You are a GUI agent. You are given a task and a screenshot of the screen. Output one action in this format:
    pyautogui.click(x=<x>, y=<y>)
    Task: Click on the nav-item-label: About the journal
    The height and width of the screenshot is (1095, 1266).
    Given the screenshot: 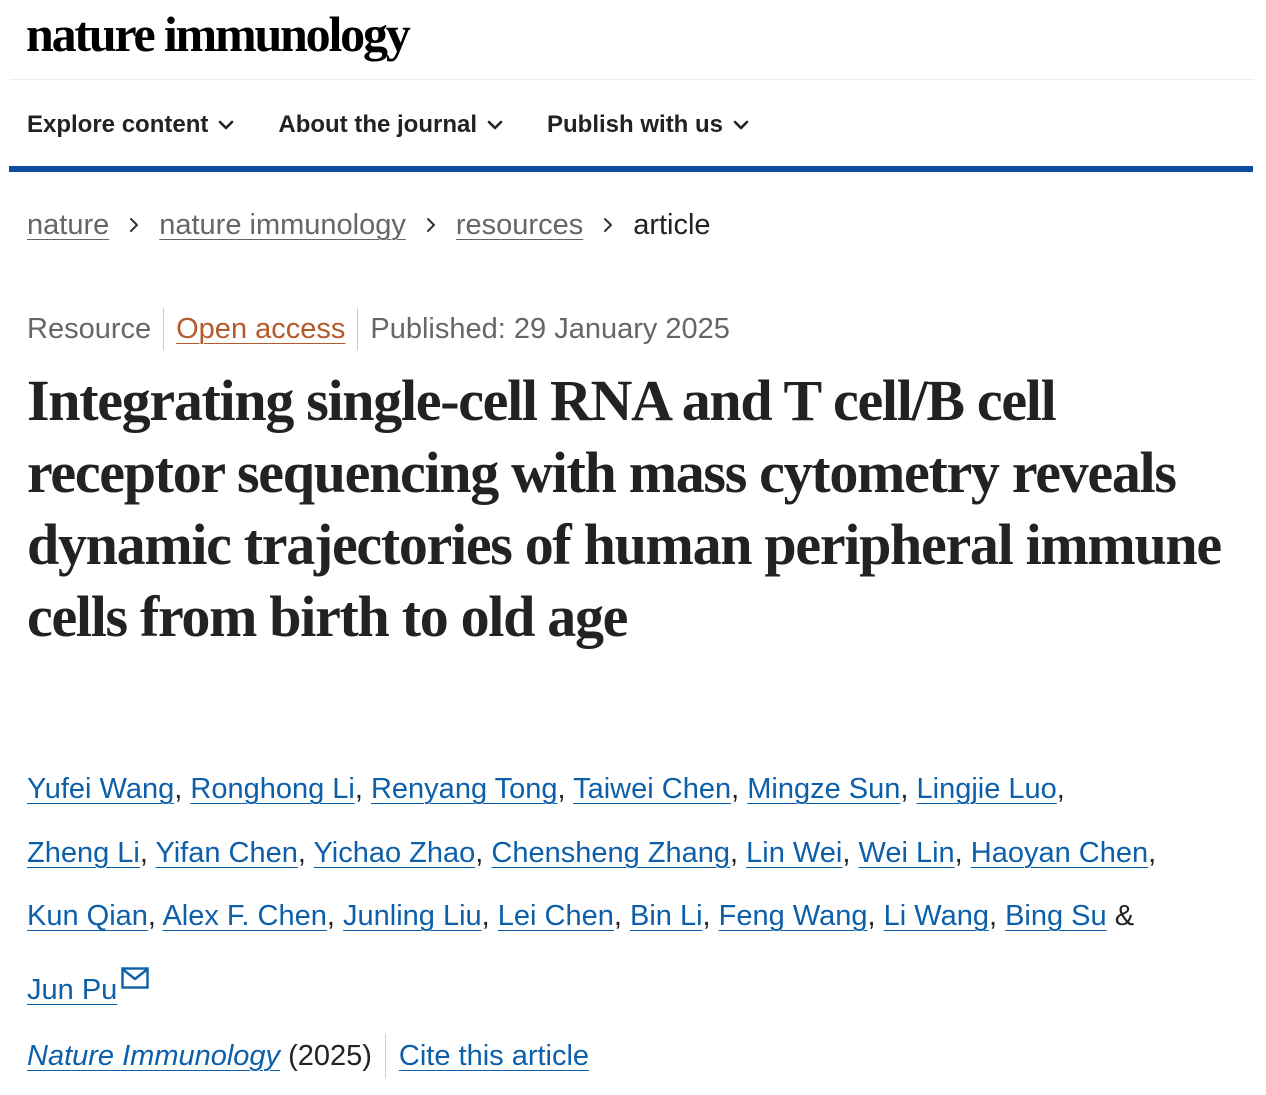 What is the action you would take?
    pyautogui.click(x=378, y=124)
    